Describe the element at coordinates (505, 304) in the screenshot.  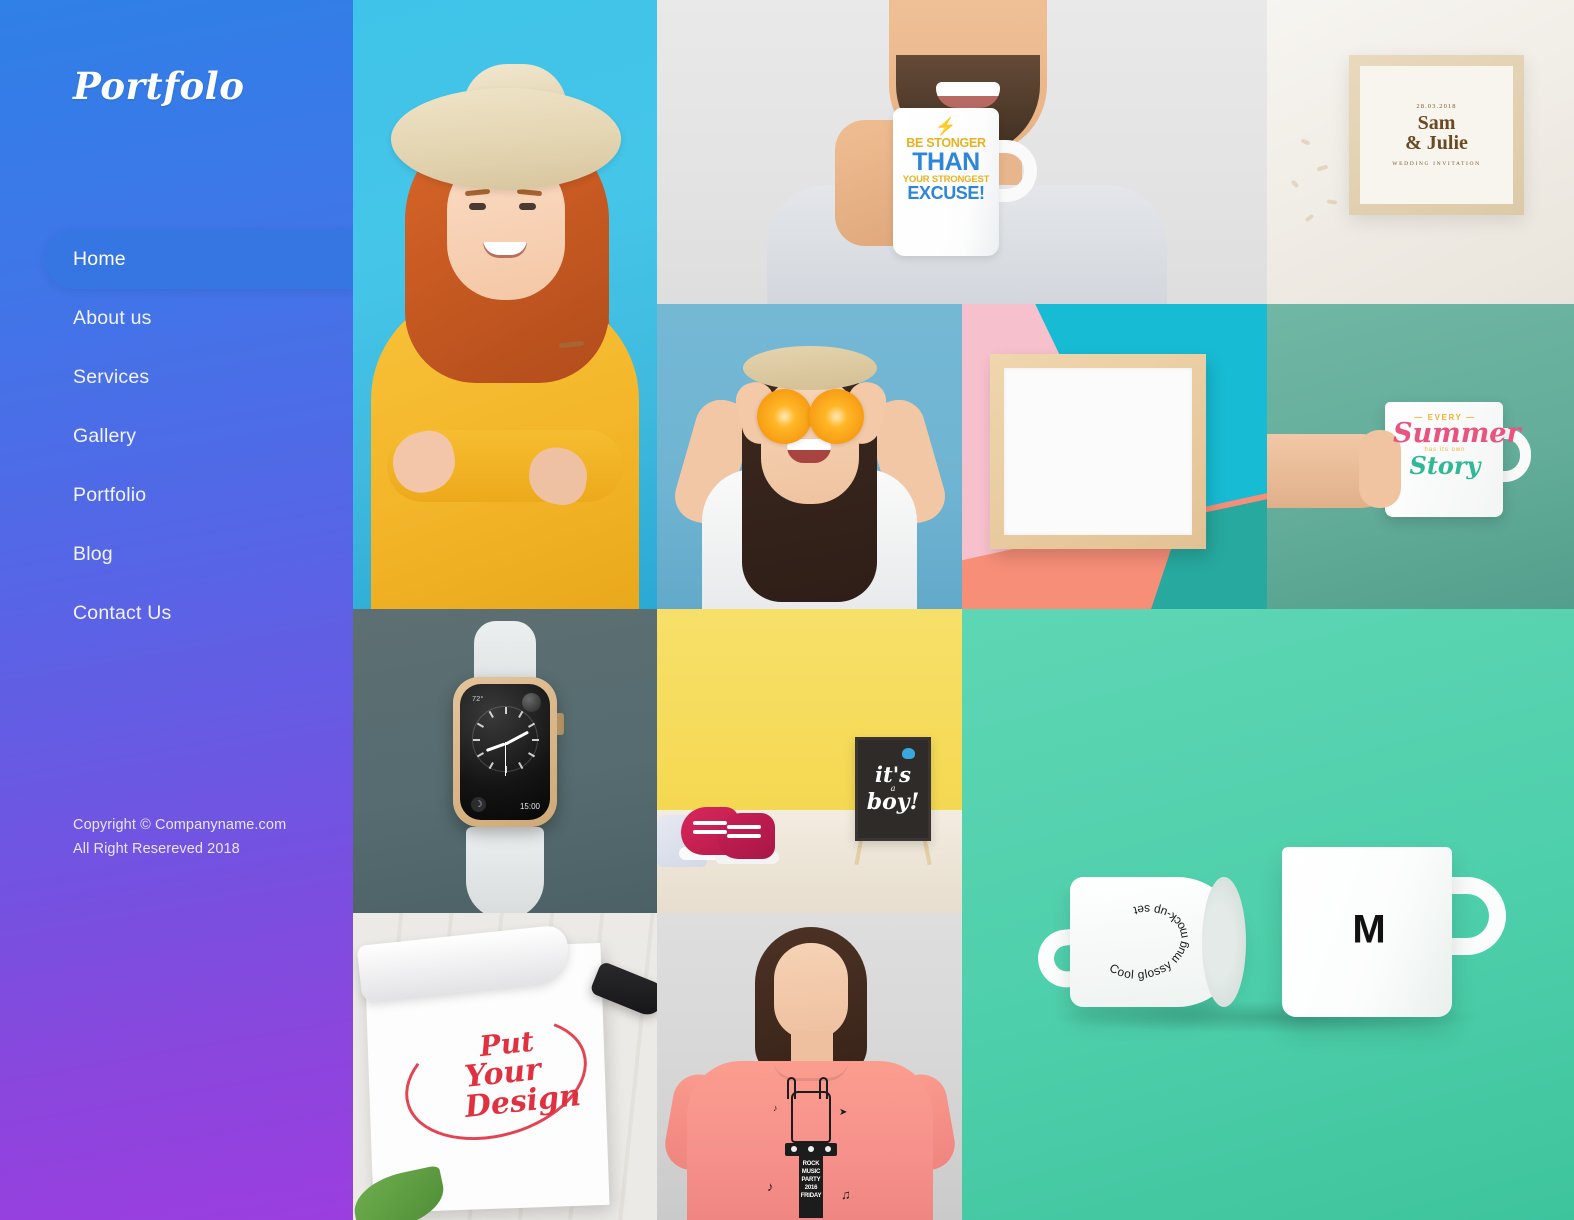
I see `gallery-item-redhead-woman` at that location.